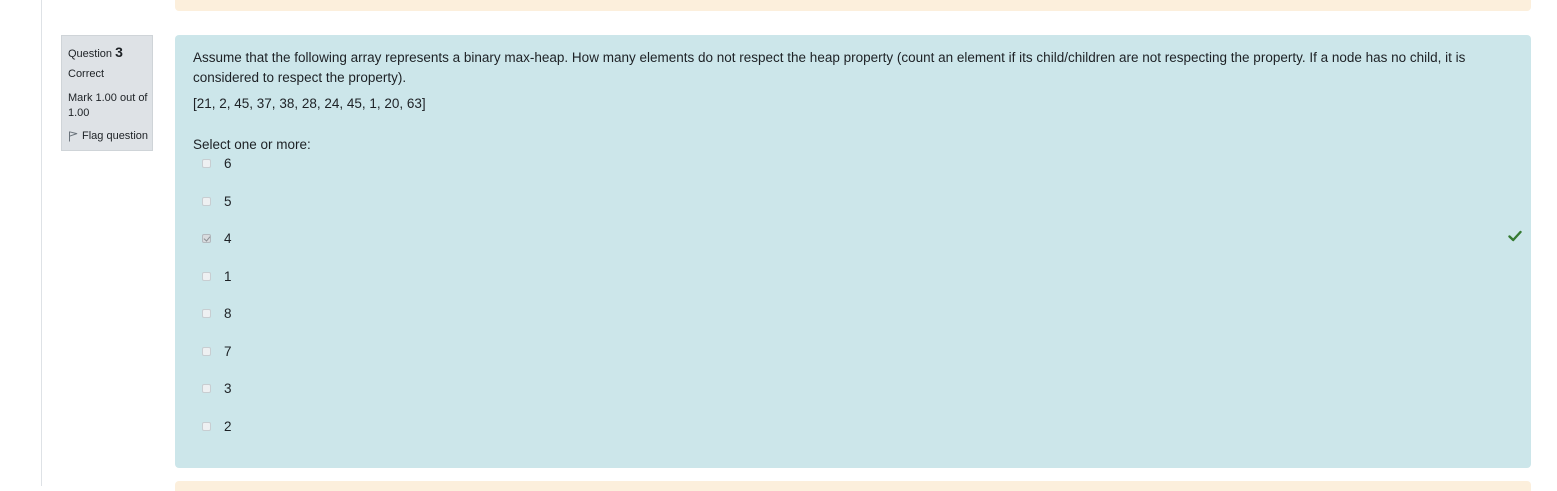  Describe the element at coordinates (119, 52) in the screenshot. I see `question-number: 3` at that location.